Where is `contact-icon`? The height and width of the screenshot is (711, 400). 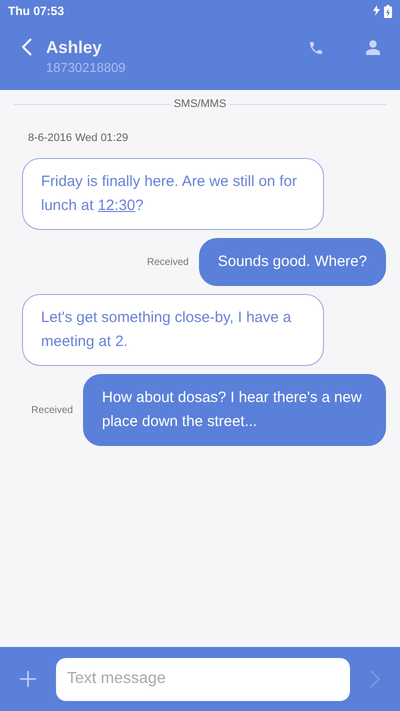
contact-icon is located at coordinates (373, 47).